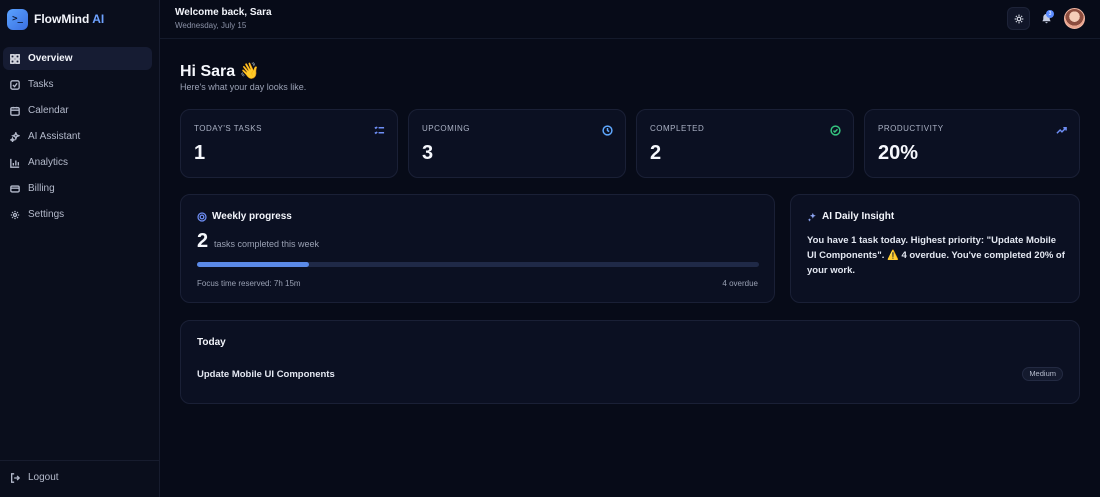 This screenshot has width=1100, height=497. Describe the element at coordinates (41, 84) in the screenshot. I see `sidebar-item-label: Tasks` at that location.